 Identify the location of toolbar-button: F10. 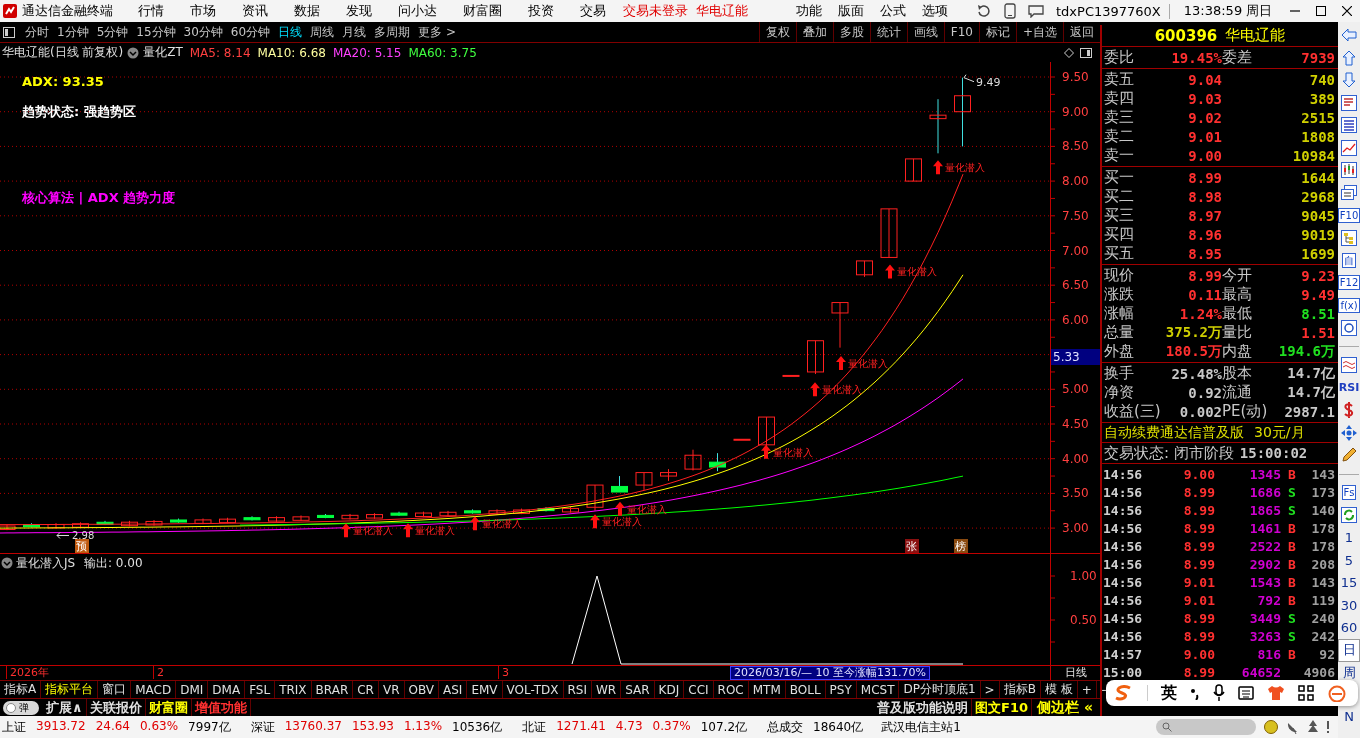
(961, 32).